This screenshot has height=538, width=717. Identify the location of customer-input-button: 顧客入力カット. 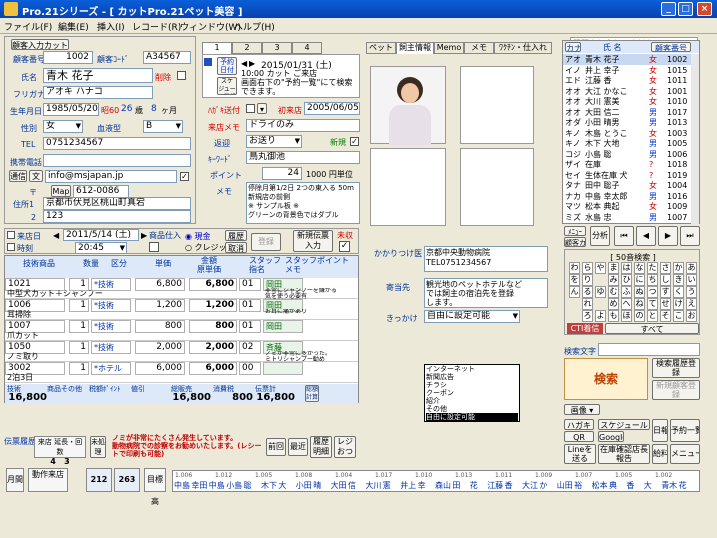
(40, 44).